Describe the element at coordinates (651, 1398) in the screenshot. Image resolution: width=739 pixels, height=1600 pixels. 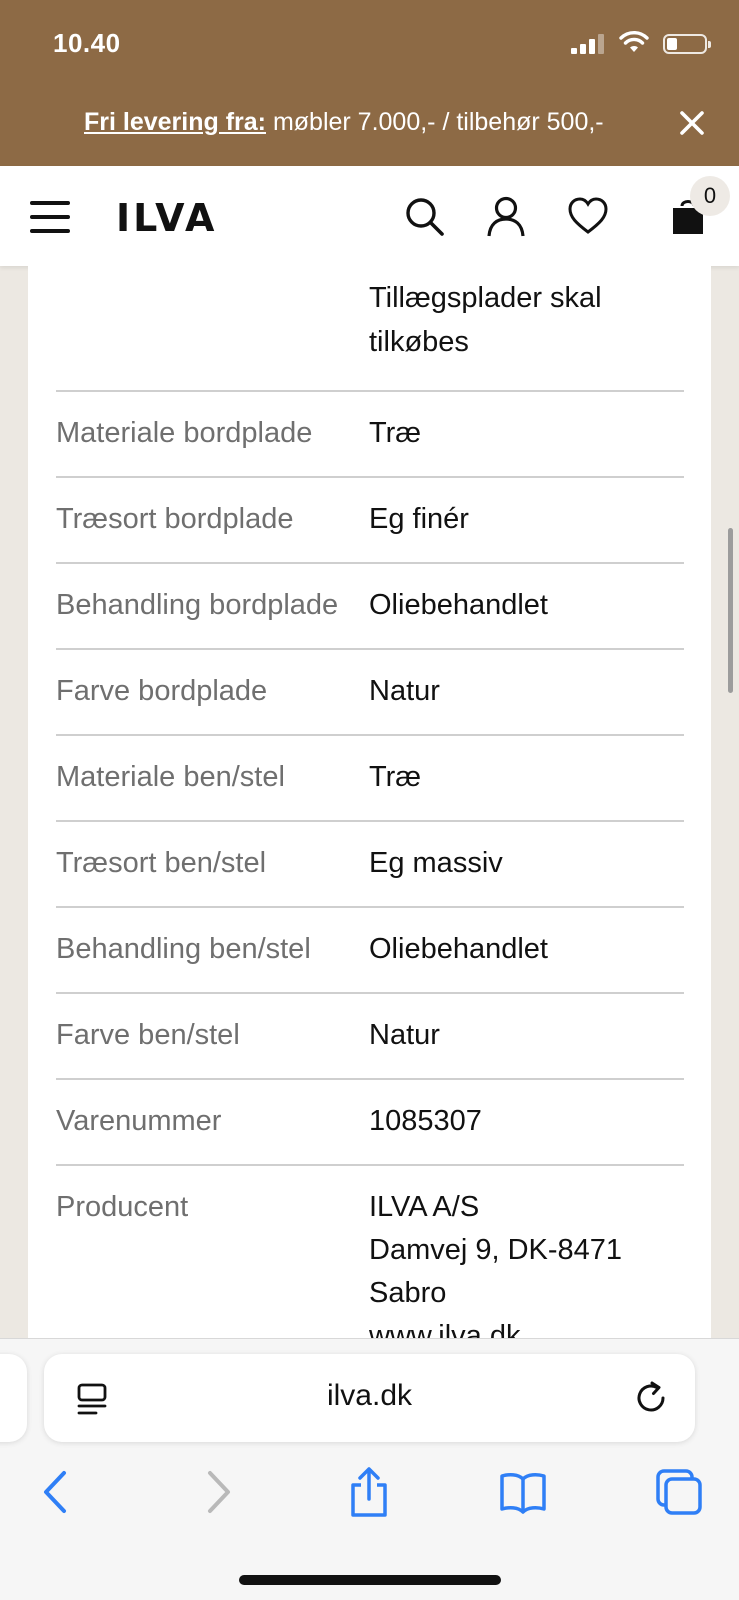
I see `reload-icon` at that location.